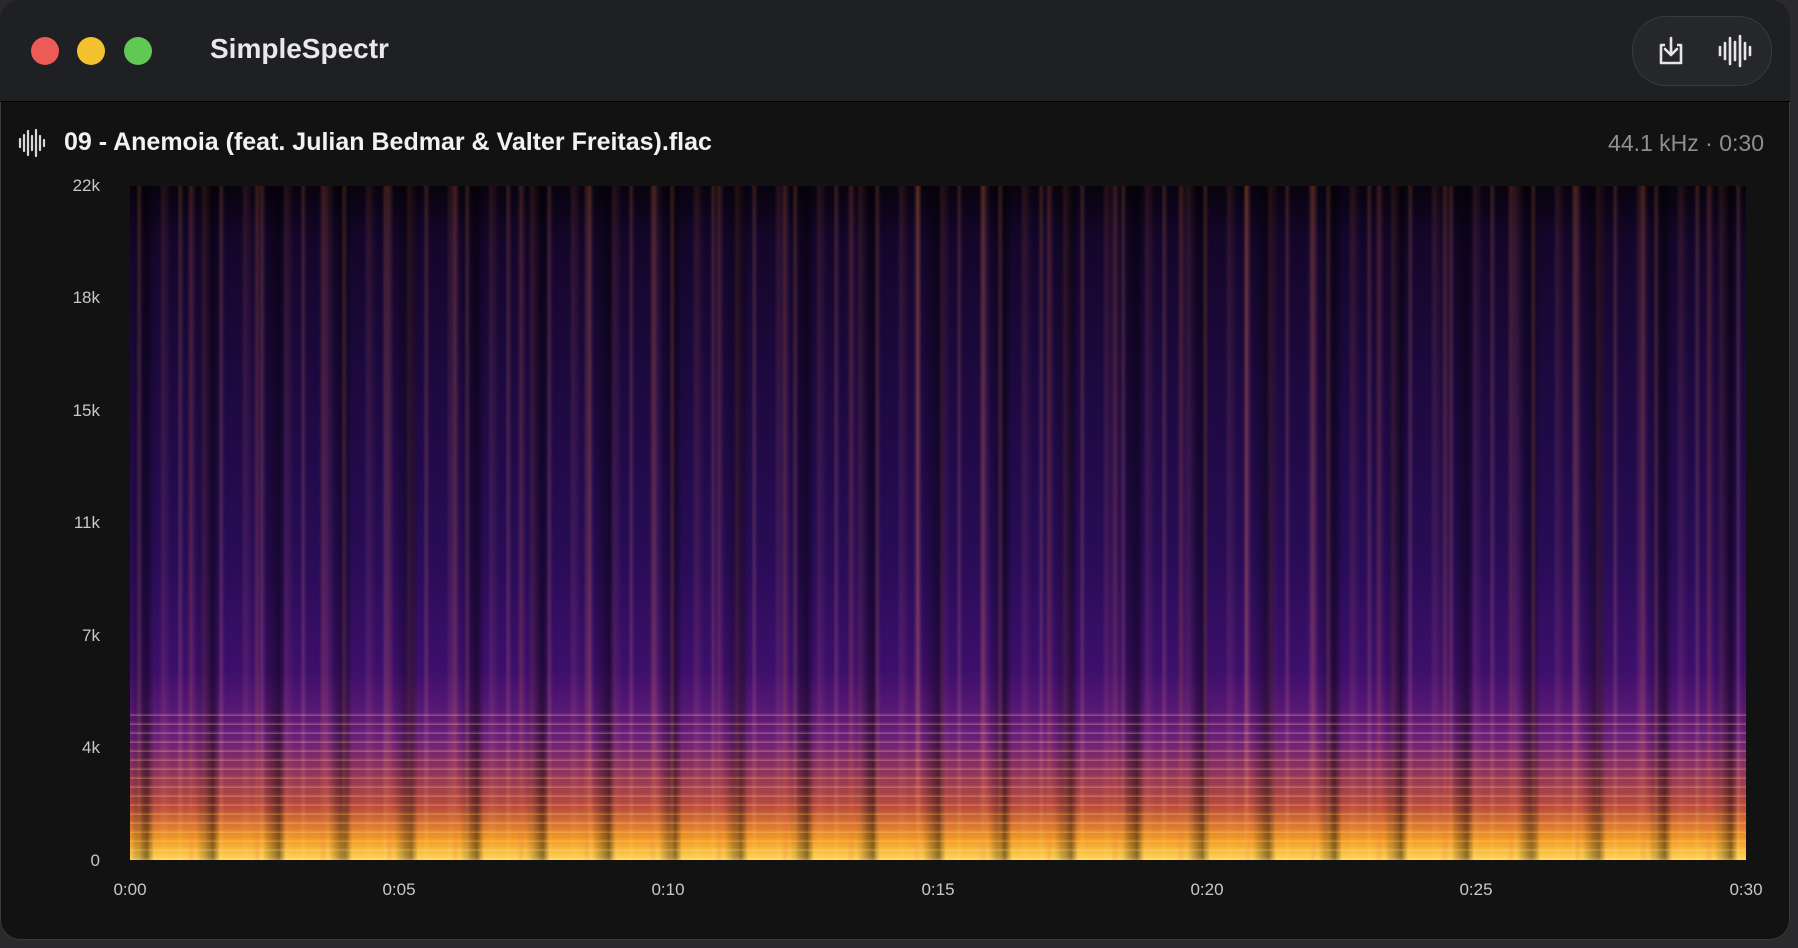  Describe the element at coordinates (895, 51) in the screenshot. I see `title-bar: SimpleSpectr` at that location.